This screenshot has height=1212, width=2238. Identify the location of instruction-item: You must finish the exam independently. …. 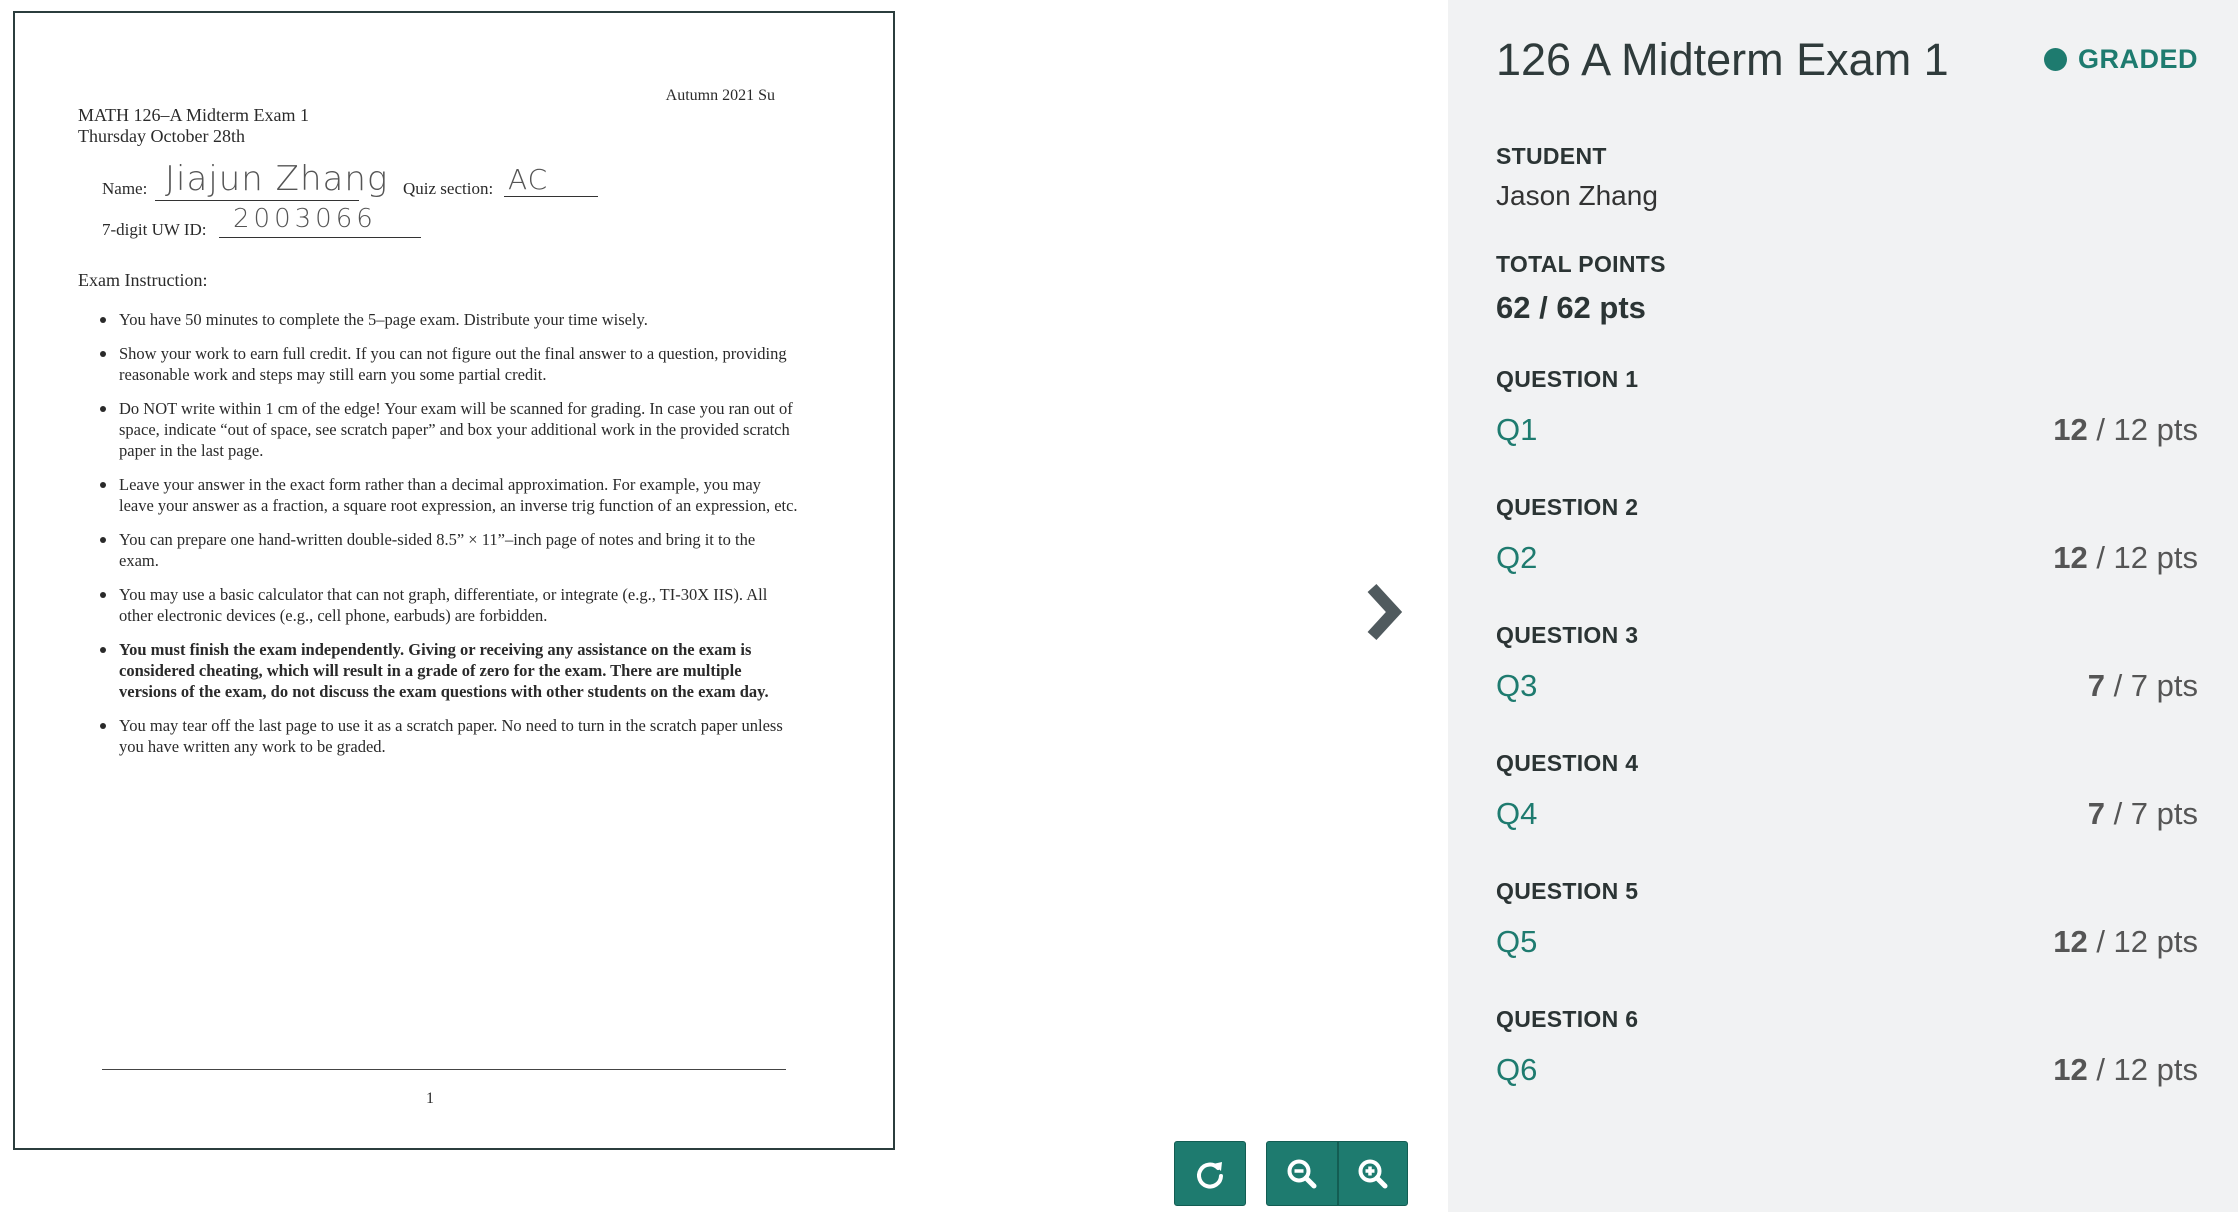
(448, 670).